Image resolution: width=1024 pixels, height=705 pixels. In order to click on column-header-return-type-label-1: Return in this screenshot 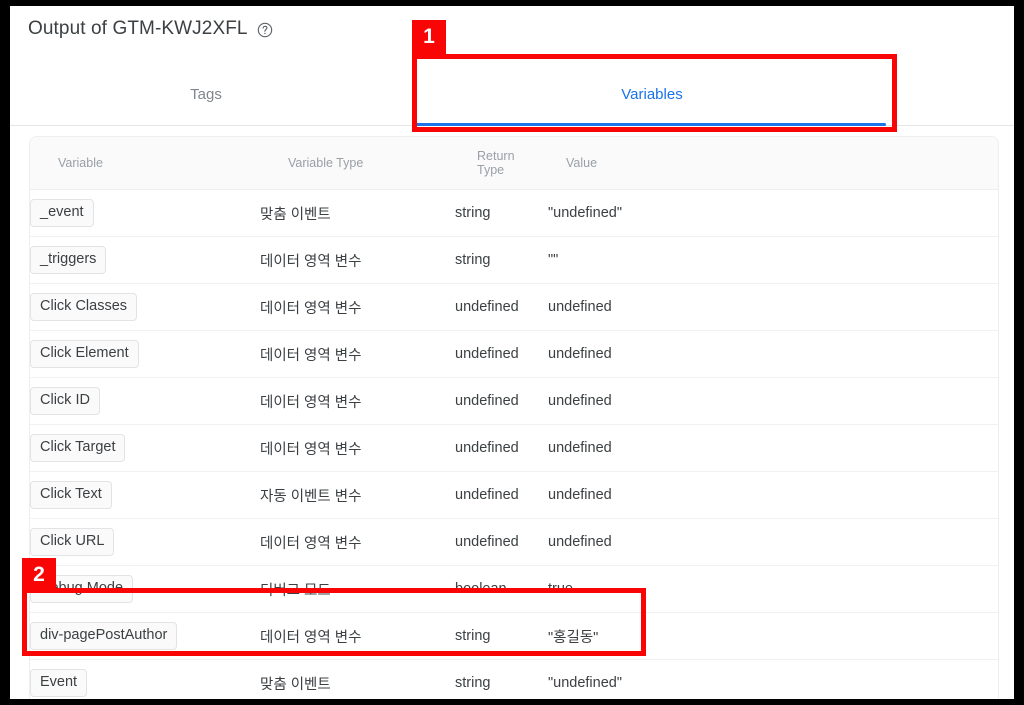, I will do `click(496, 156)`.